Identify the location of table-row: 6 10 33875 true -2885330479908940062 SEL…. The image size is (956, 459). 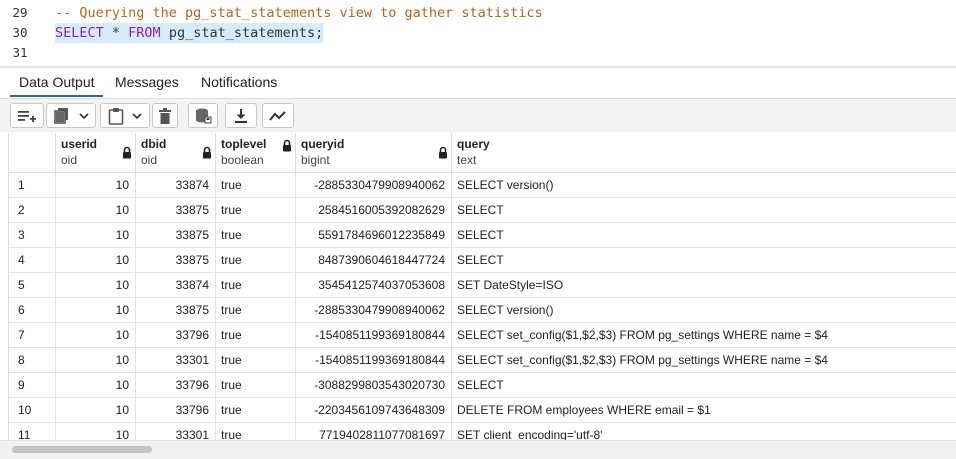
(482, 310).